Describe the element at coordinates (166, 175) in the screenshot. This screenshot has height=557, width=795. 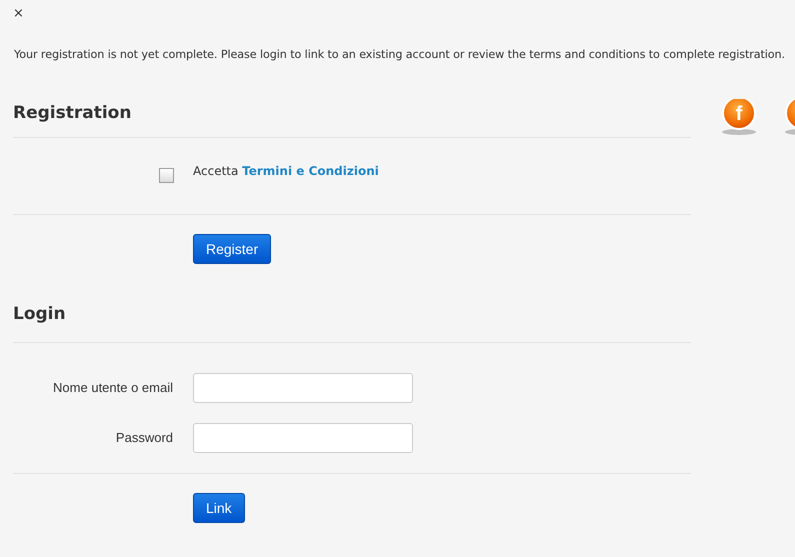
I see `checkbox` at that location.